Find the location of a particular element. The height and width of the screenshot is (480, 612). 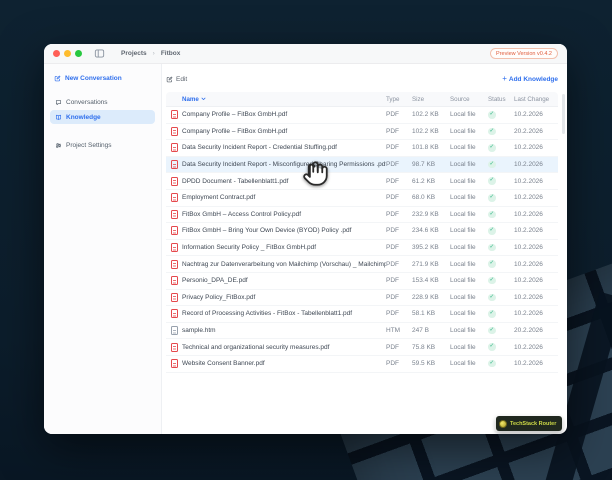

file-size: 247 B is located at coordinates (420, 331).